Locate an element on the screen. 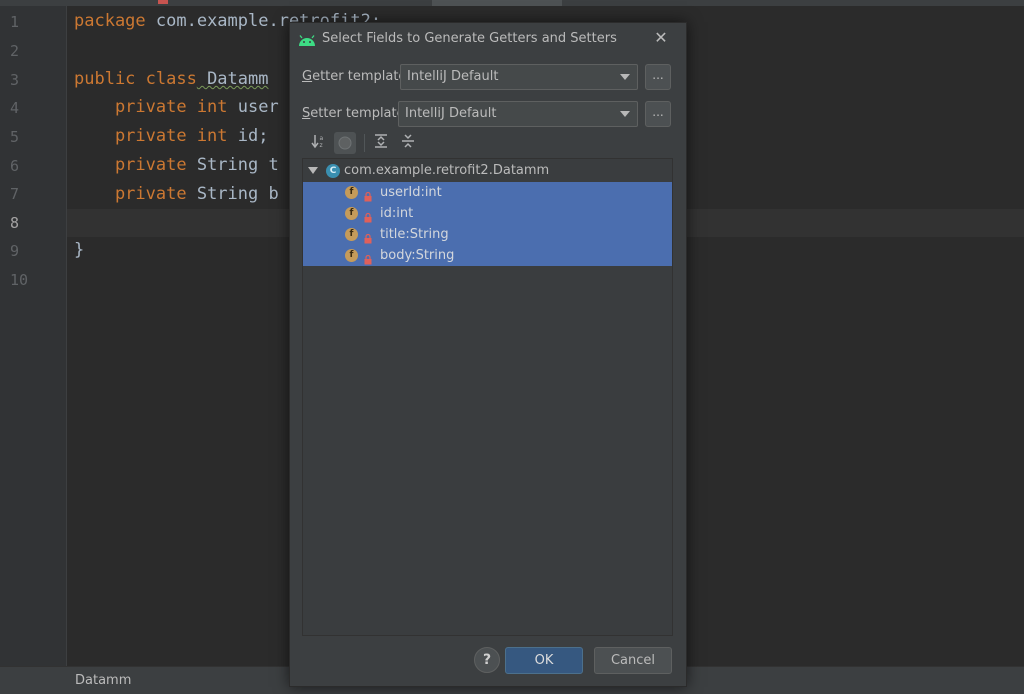 This screenshot has width=1024, height=694. tree-root-class: C com.example.retrofit2.Datamm is located at coordinates (487, 171).